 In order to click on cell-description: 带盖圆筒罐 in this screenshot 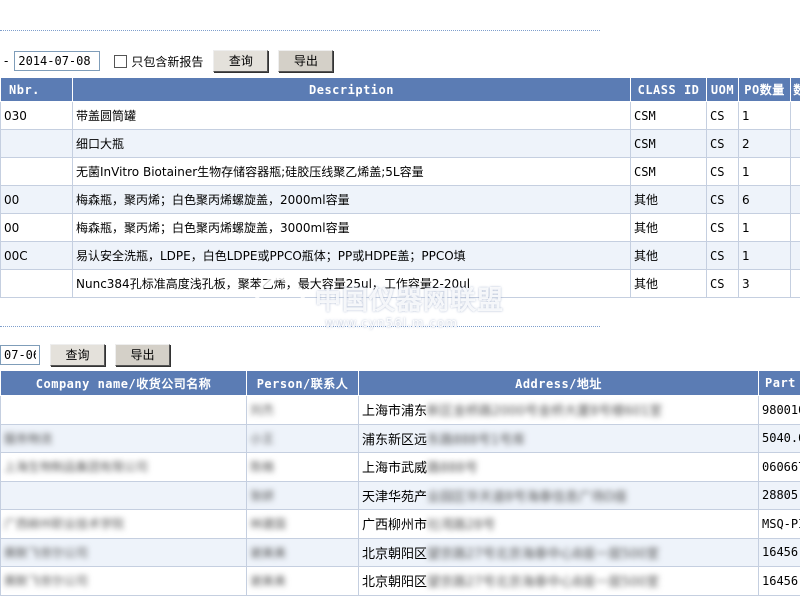, I will do `click(351, 115)`.